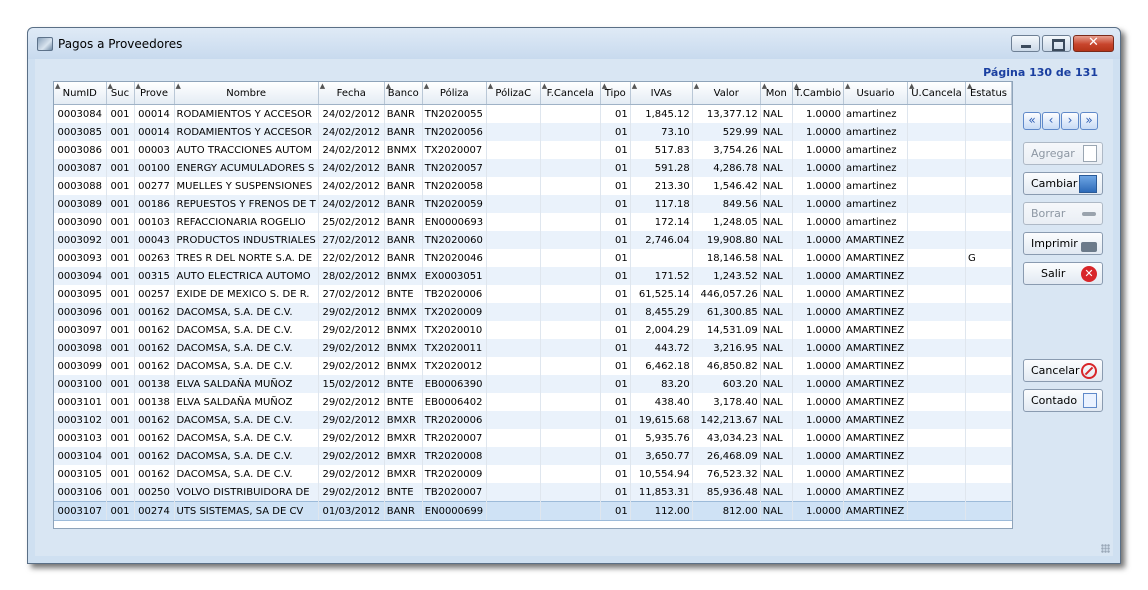  I want to click on column-header-label: Fecha, so click(351, 93).